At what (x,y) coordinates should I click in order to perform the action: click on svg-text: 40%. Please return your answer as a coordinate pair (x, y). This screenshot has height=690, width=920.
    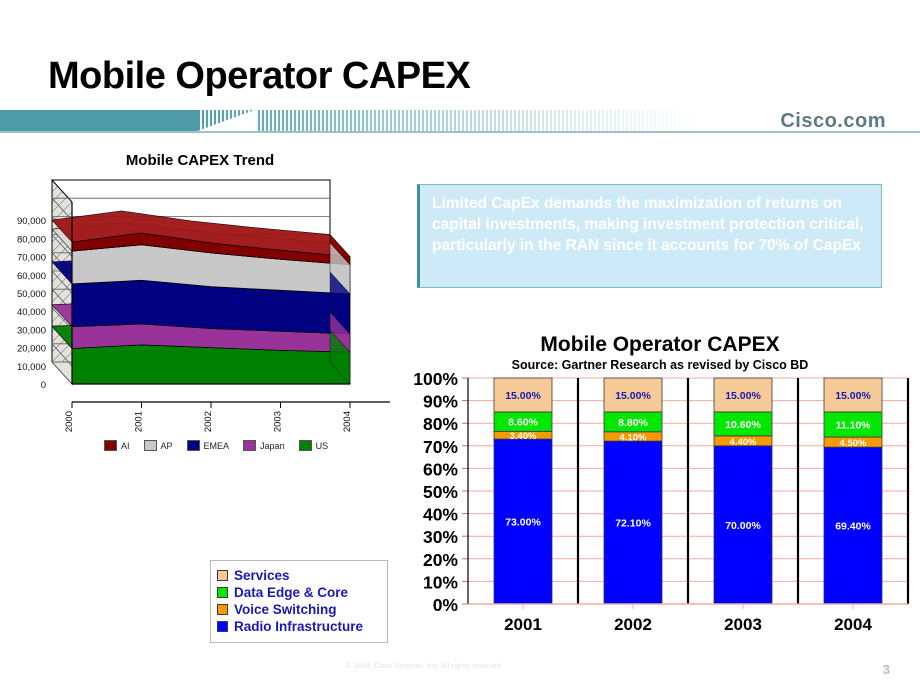
    Looking at the image, I should click on (440, 515).